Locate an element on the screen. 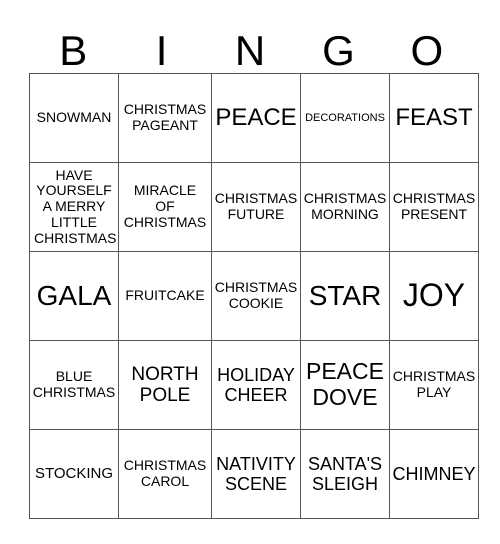 The image size is (500, 544). bingo-cell: DECORATIONS is located at coordinates (345, 118).